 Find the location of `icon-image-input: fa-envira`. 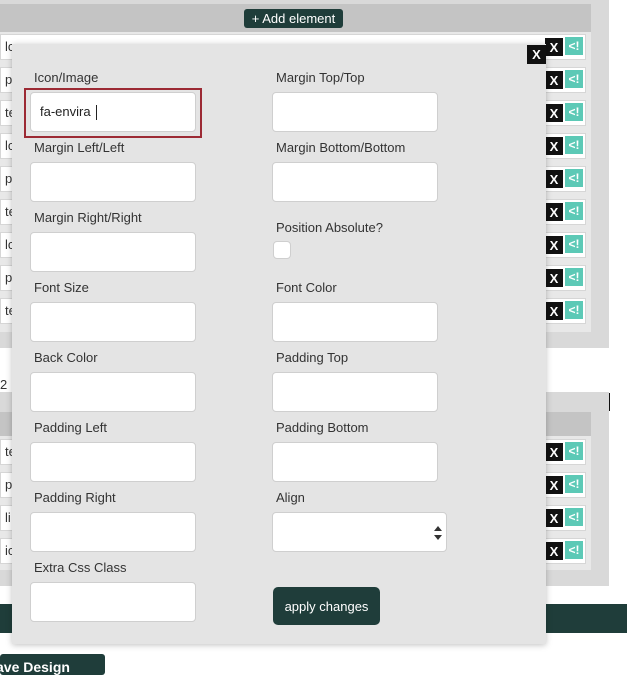

icon-image-input: fa-envira is located at coordinates (113, 112).